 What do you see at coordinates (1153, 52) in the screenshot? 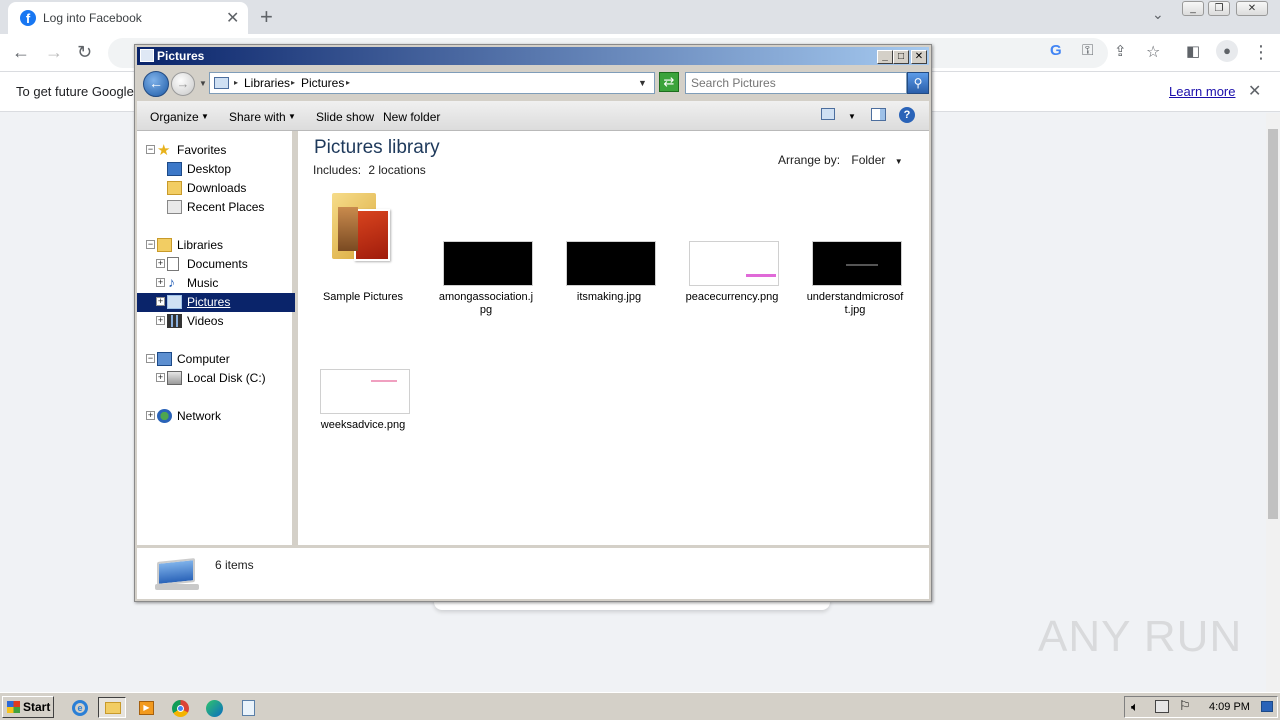
I see `bookmark-star-icon: ☆` at bounding box center [1153, 52].